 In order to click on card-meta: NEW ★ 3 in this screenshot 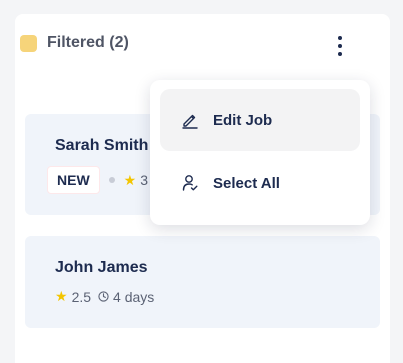, I will do `click(98, 180)`.